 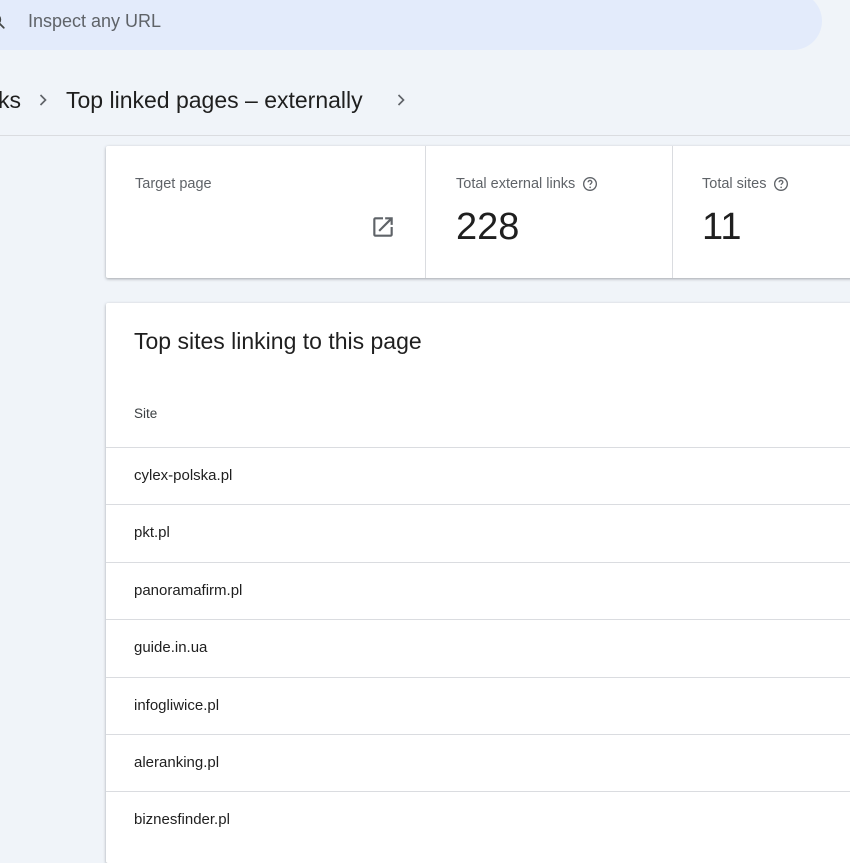 I want to click on open-in-new-icon, so click(x=383, y=227).